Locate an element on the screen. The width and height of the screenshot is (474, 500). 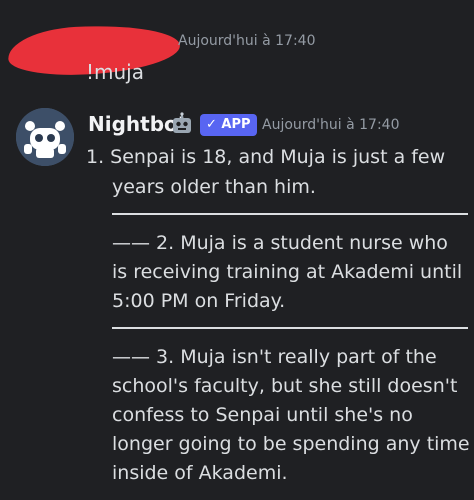
message-line: —— 2. Muja is a student nurse who is located at coordinates (280, 243).